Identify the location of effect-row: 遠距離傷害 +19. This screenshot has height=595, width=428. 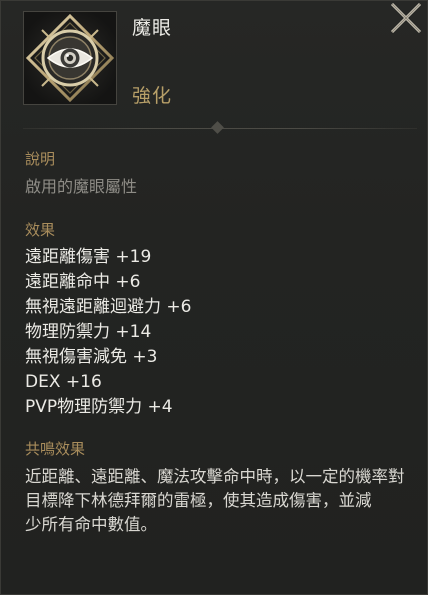
(88, 257).